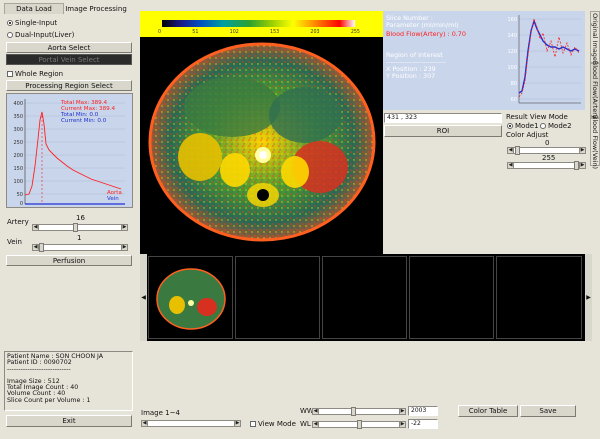 This screenshot has width=600, height=439. What do you see at coordinates (355, 32) in the screenshot?
I see `colorbar-tick: 255` at bounding box center [355, 32].